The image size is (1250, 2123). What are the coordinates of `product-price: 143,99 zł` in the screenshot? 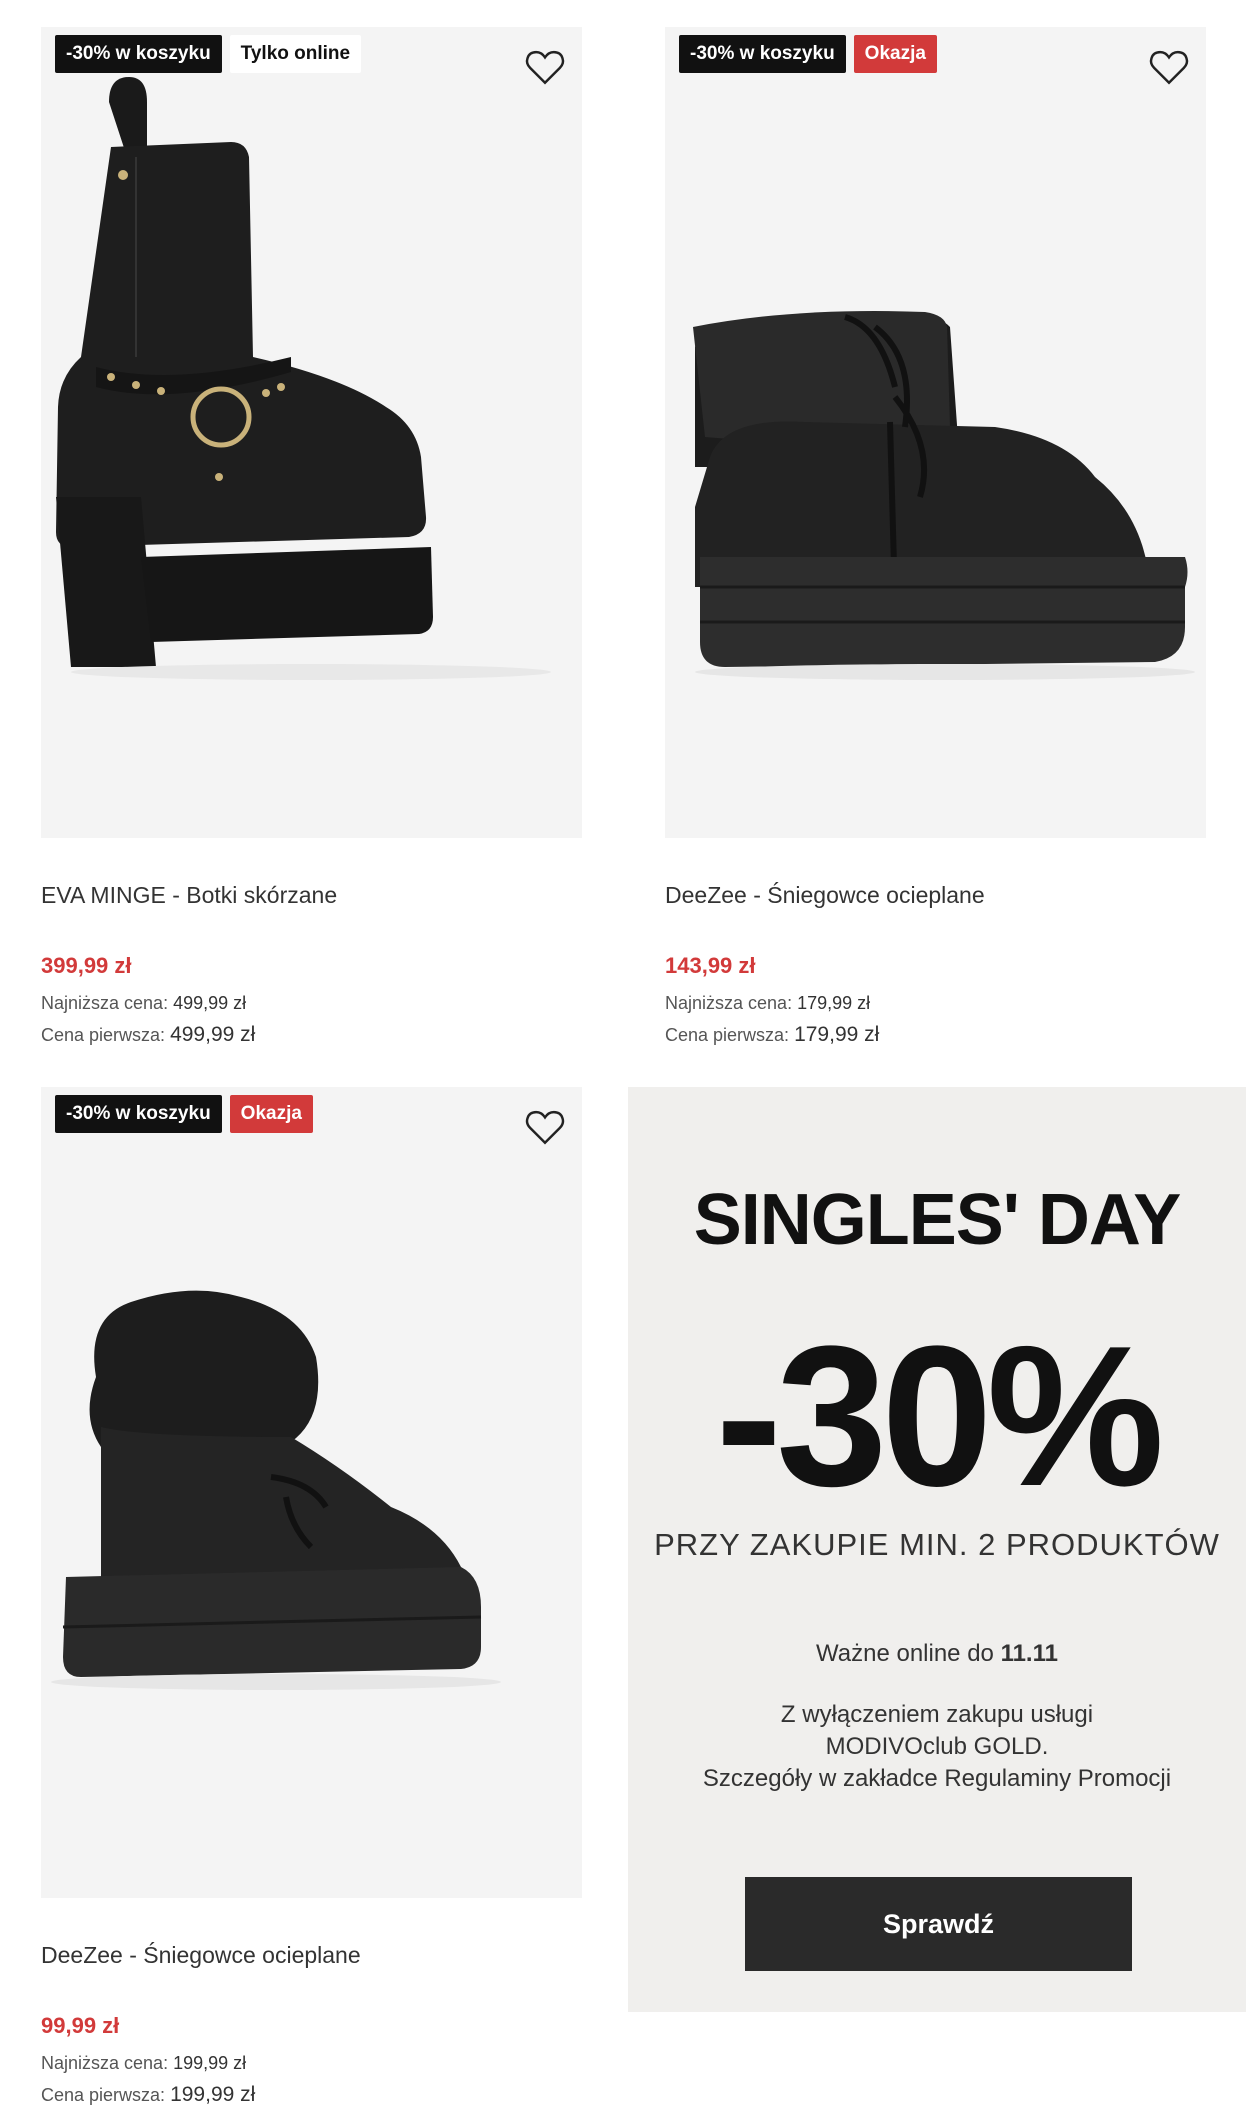 It's located at (710, 965).